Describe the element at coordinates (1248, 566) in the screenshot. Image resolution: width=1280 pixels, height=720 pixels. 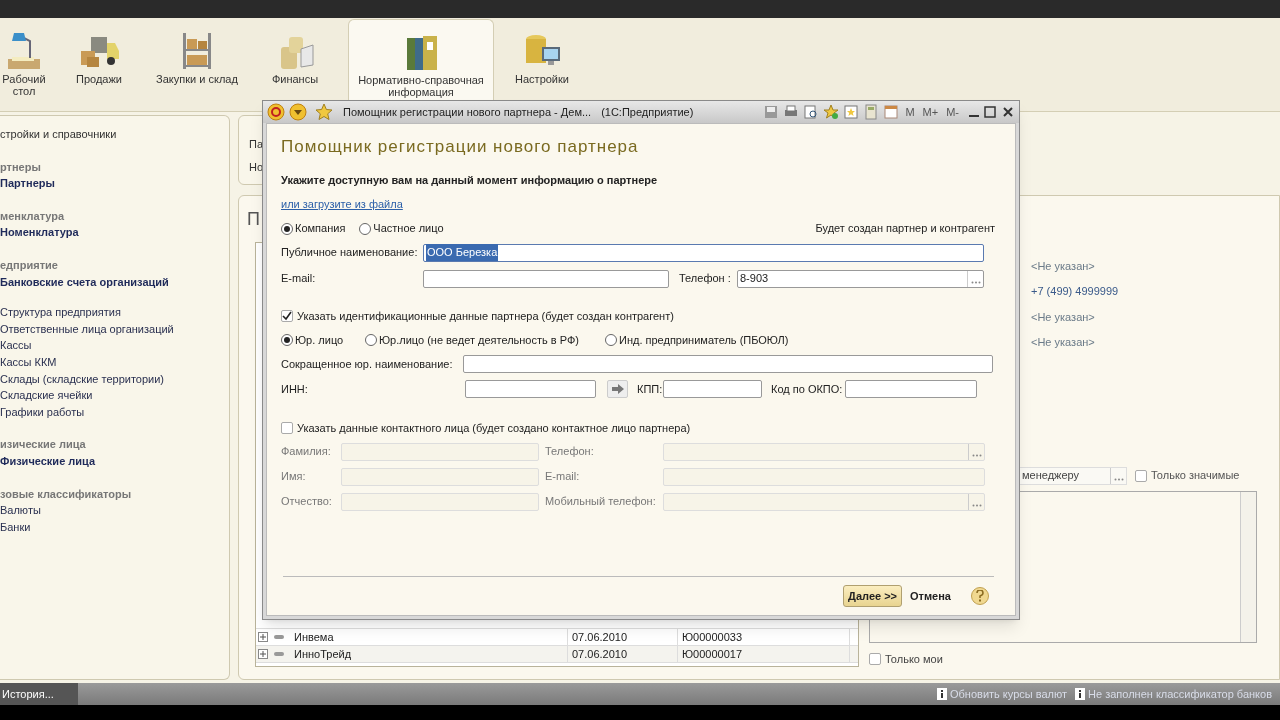
I see `scrollbar` at that location.